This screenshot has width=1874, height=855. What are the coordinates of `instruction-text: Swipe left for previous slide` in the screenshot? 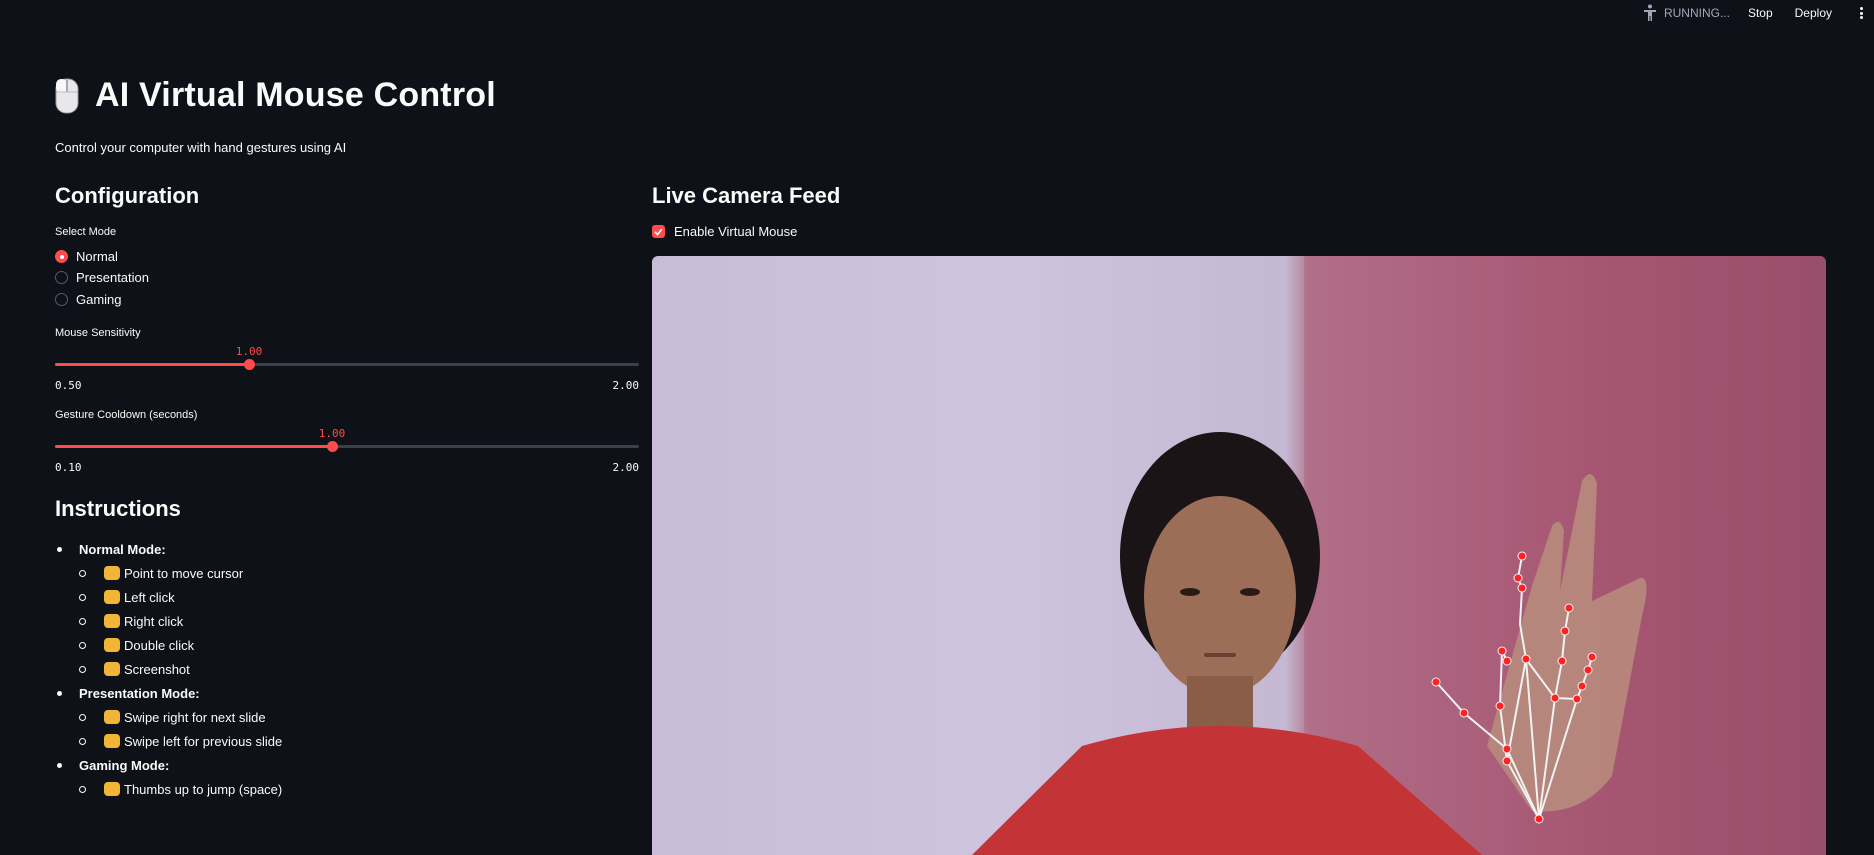 It's located at (203, 741).